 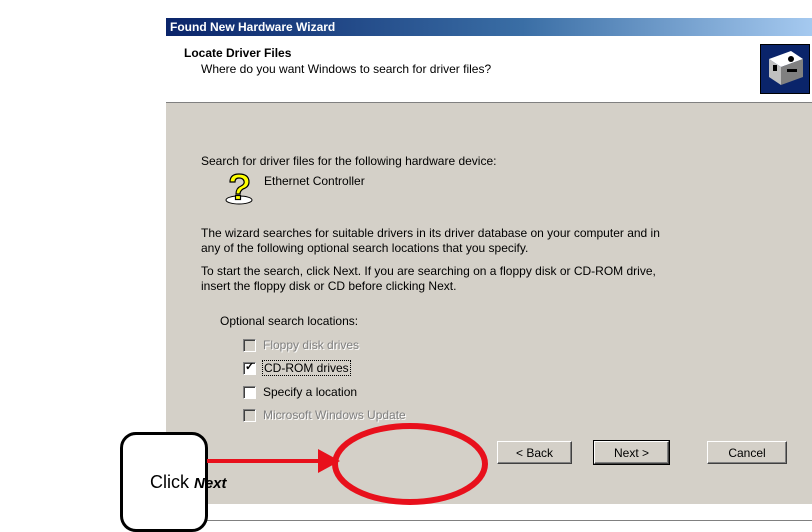 What do you see at coordinates (410, 464) in the screenshot?
I see `annotation-circle` at bounding box center [410, 464].